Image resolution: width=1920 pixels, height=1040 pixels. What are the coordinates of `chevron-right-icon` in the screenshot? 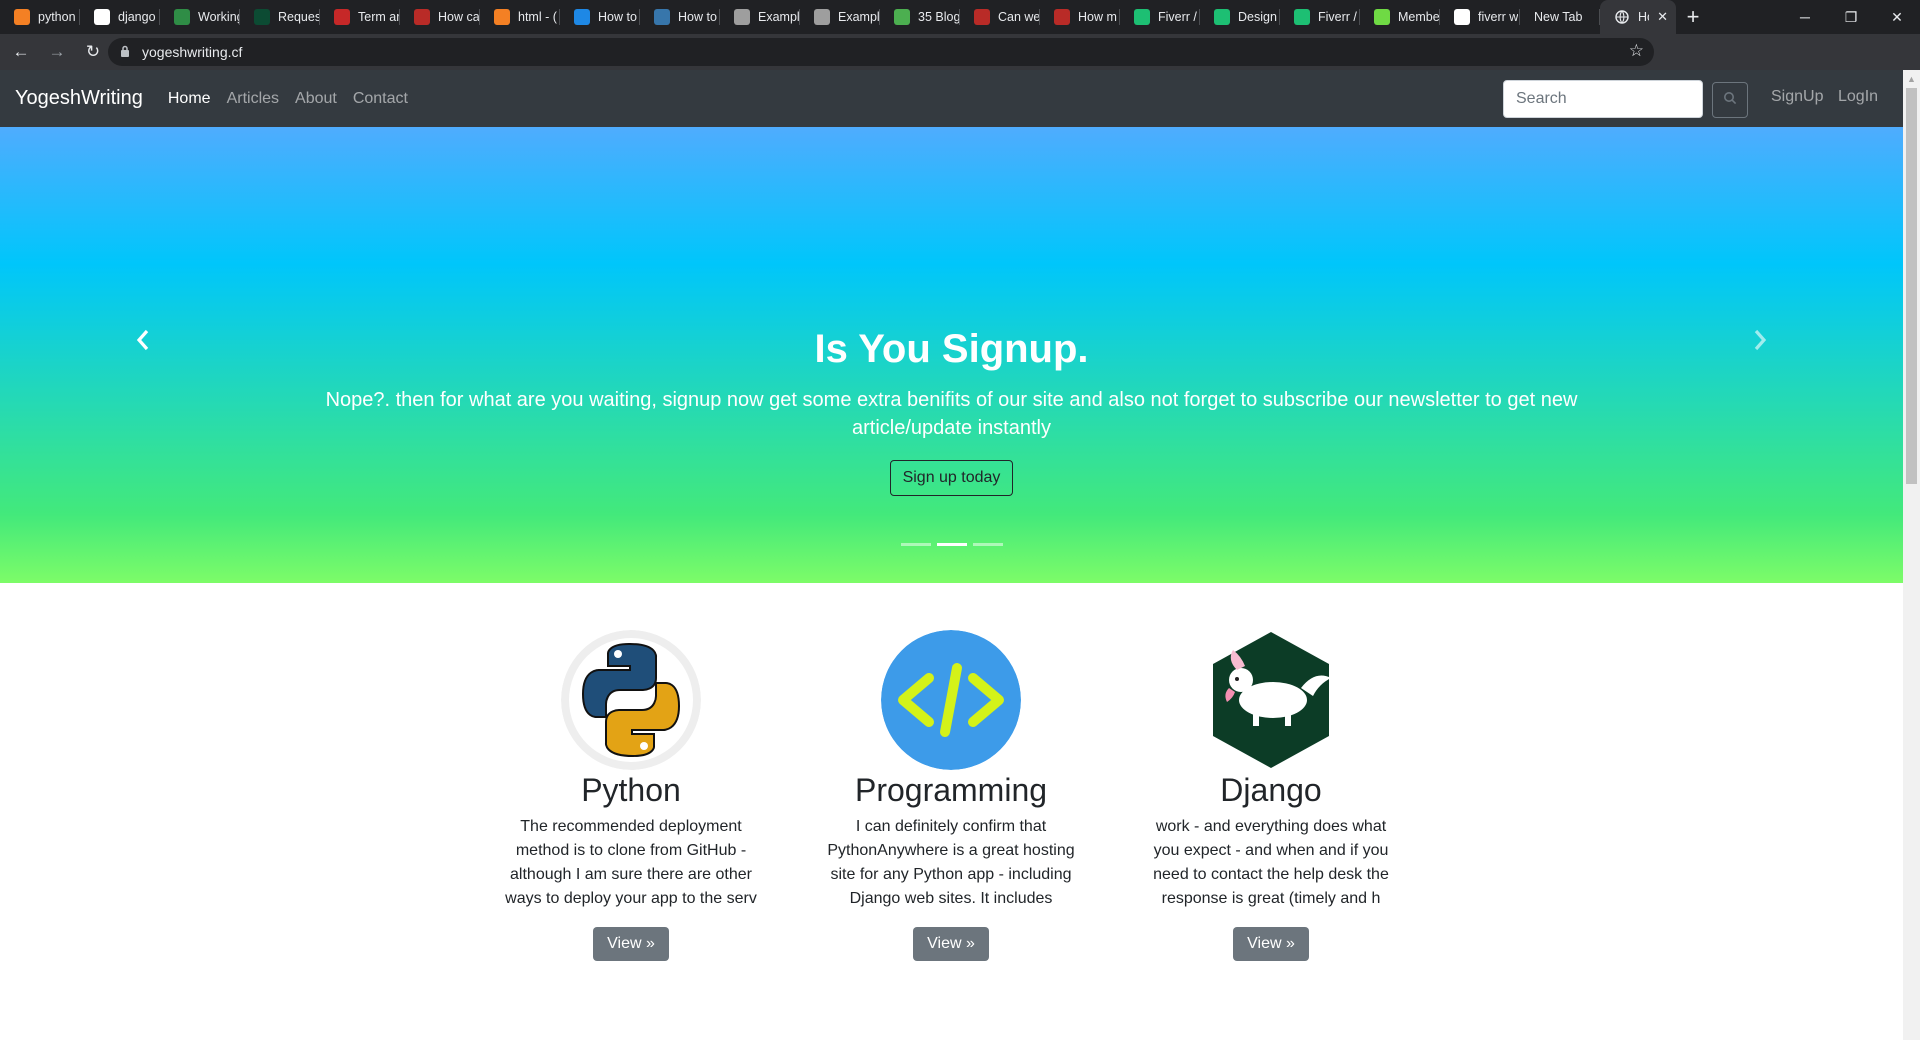 It's located at (1760, 342).